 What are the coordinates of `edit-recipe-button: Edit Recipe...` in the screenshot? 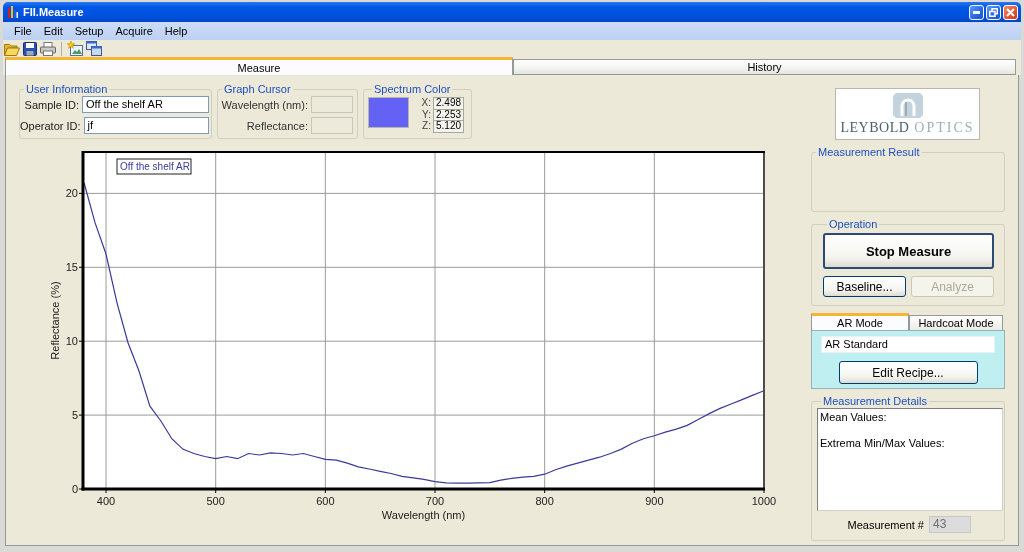 It's located at (908, 372).